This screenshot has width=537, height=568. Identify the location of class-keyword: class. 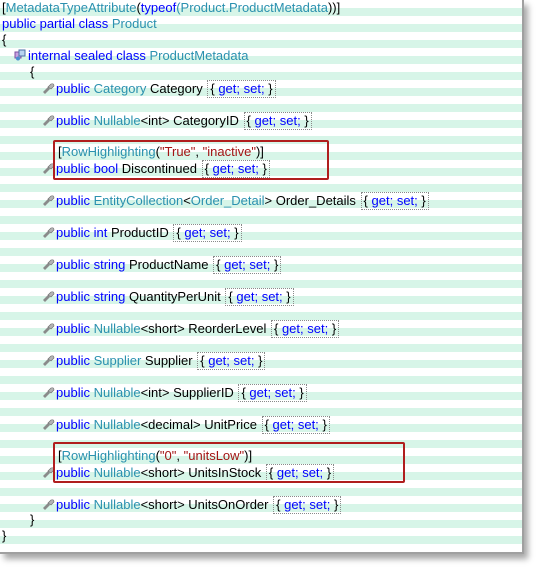
(93, 23).